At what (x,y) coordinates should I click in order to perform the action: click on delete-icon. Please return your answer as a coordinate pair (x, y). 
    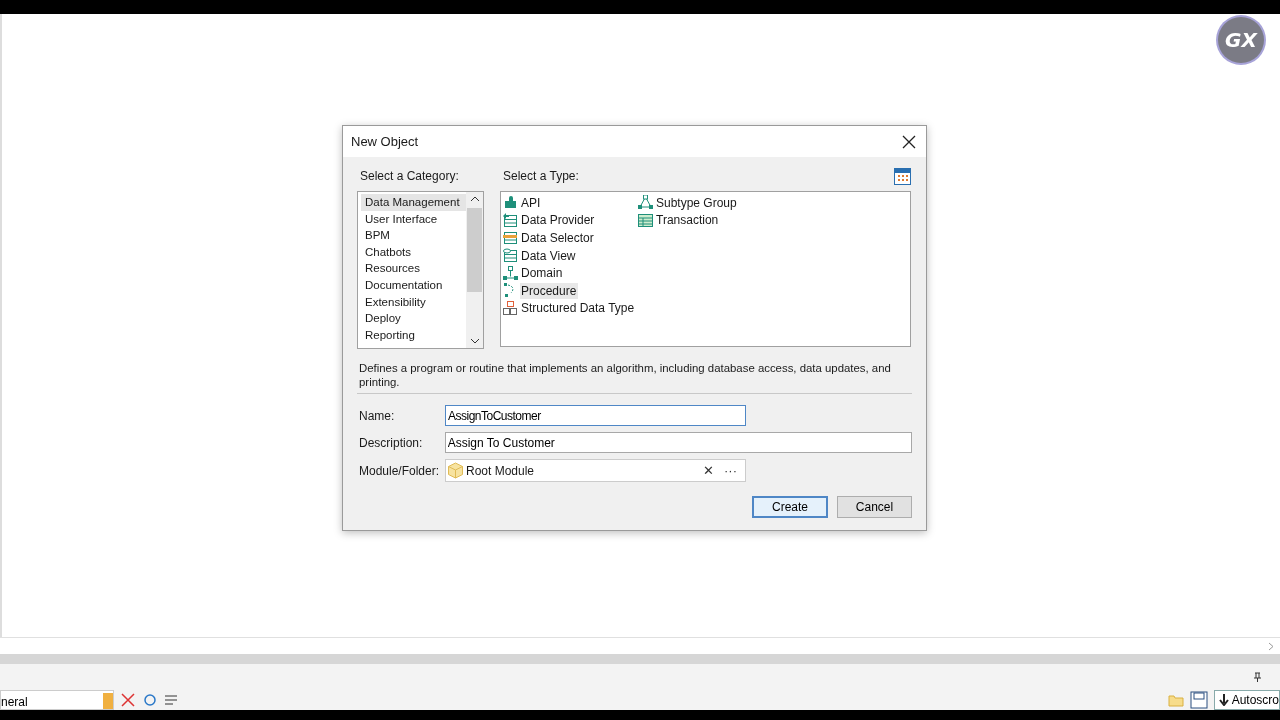
    Looking at the image, I should click on (128, 700).